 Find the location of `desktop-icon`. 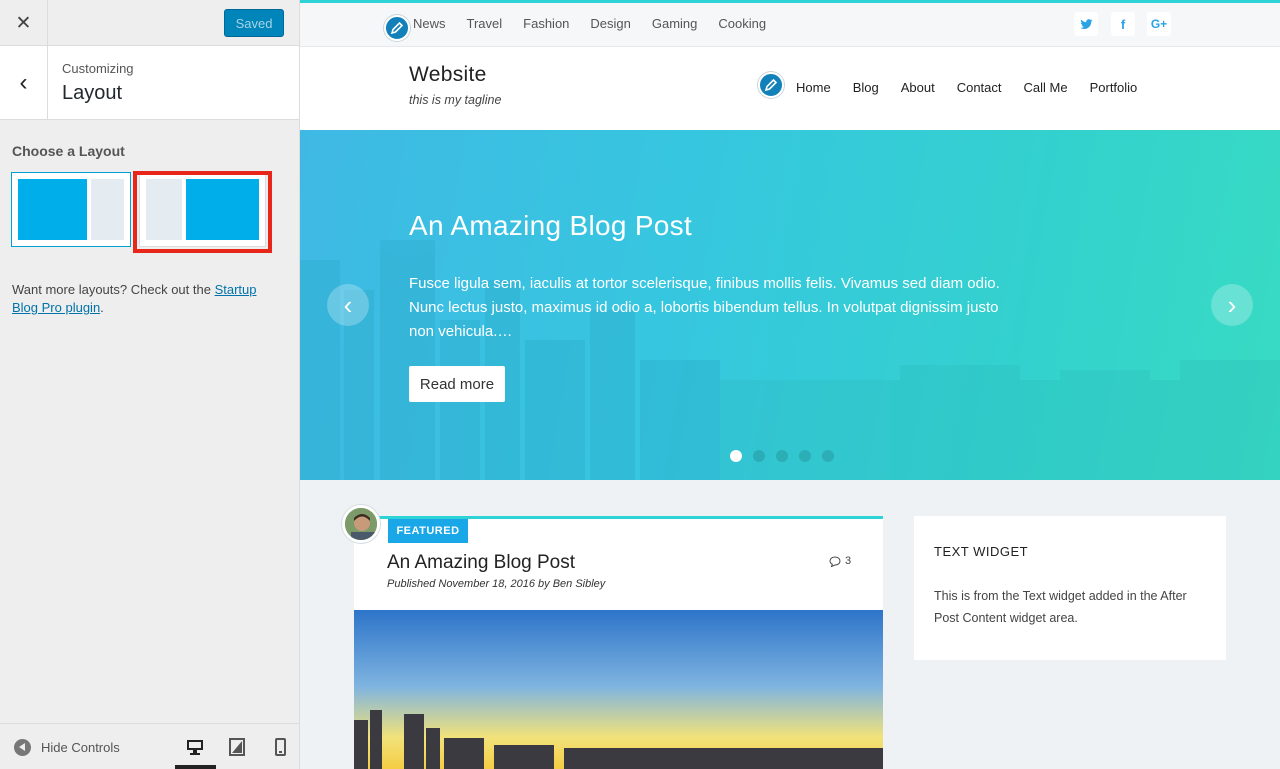

desktop-icon is located at coordinates (195, 747).